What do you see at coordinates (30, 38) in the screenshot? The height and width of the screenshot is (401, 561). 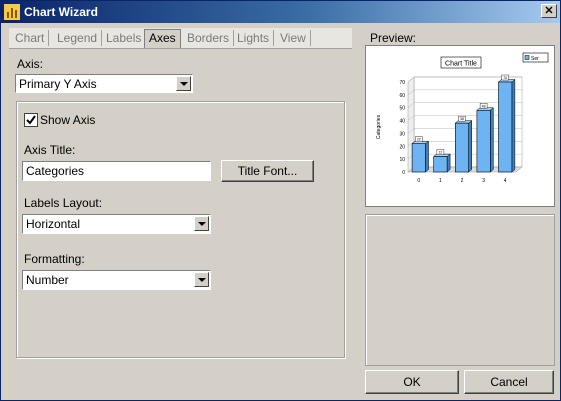 I see `tab-chart: Chart` at bounding box center [30, 38].